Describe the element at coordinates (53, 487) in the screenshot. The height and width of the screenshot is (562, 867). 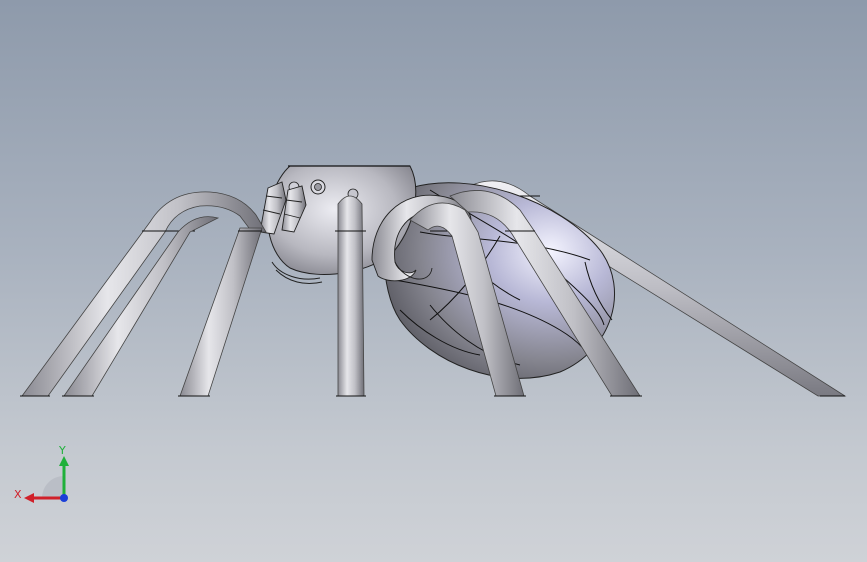
I see `triad-quadrant` at that location.